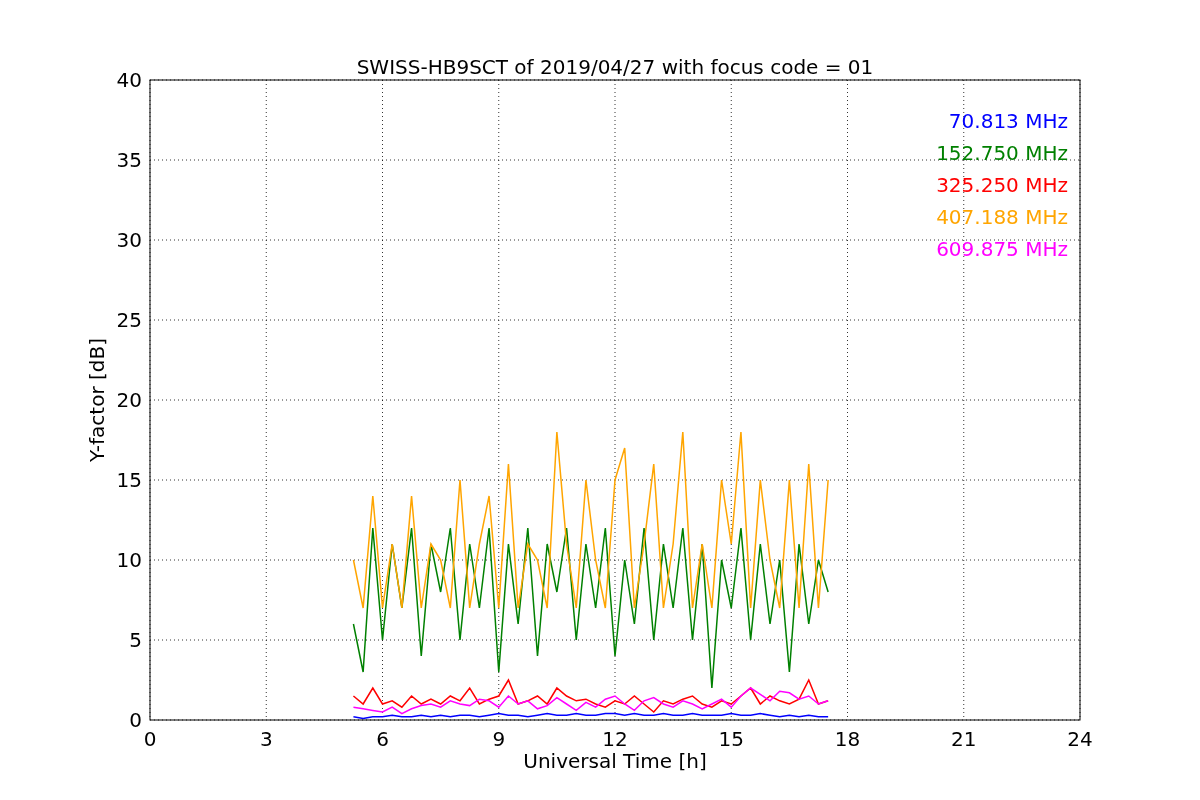 This screenshot has height=800, width=1200. I want to click on x-tick-label: 21, so click(964, 739).